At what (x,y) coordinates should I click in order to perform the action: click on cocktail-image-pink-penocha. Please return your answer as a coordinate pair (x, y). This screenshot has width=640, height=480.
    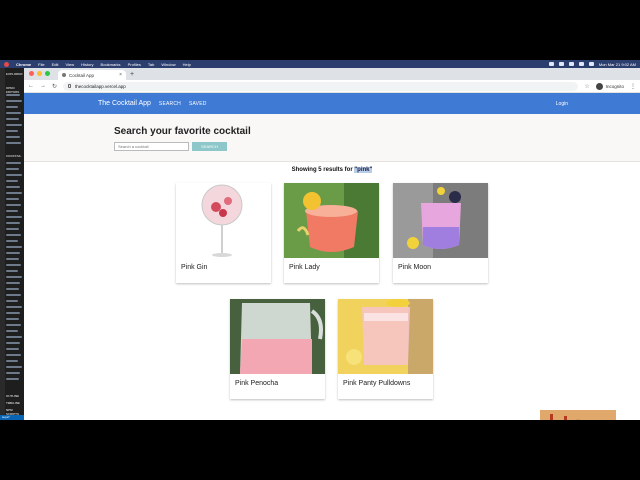
    Looking at the image, I should click on (277, 336).